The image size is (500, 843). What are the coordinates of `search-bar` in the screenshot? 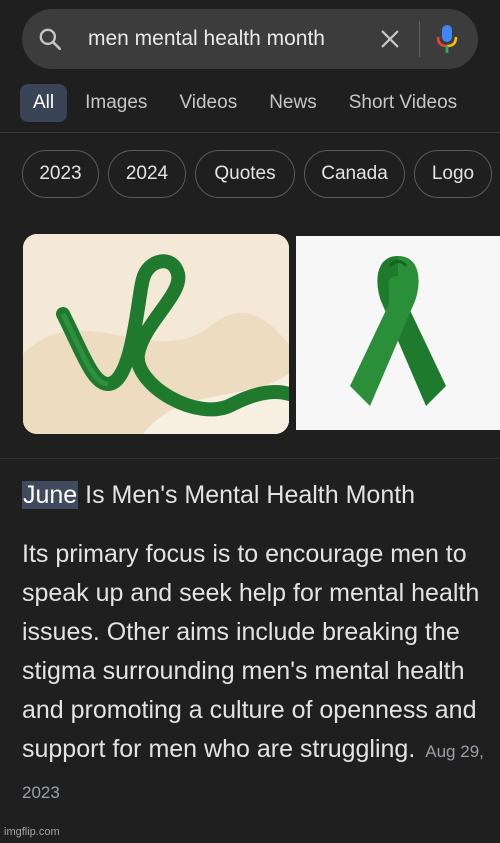 It's located at (250, 39).